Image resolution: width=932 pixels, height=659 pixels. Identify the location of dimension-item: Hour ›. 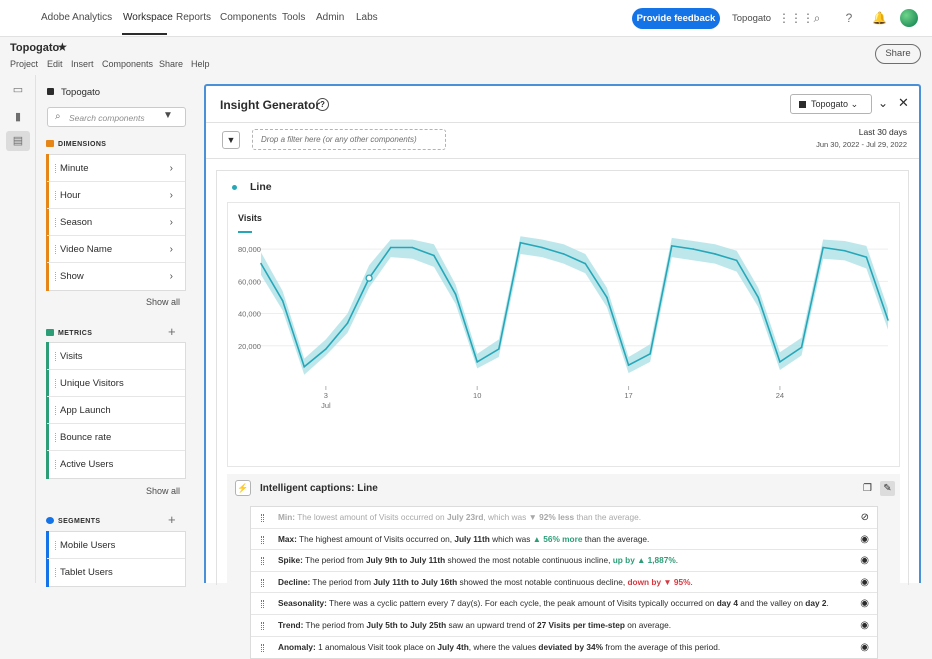
(116, 195).